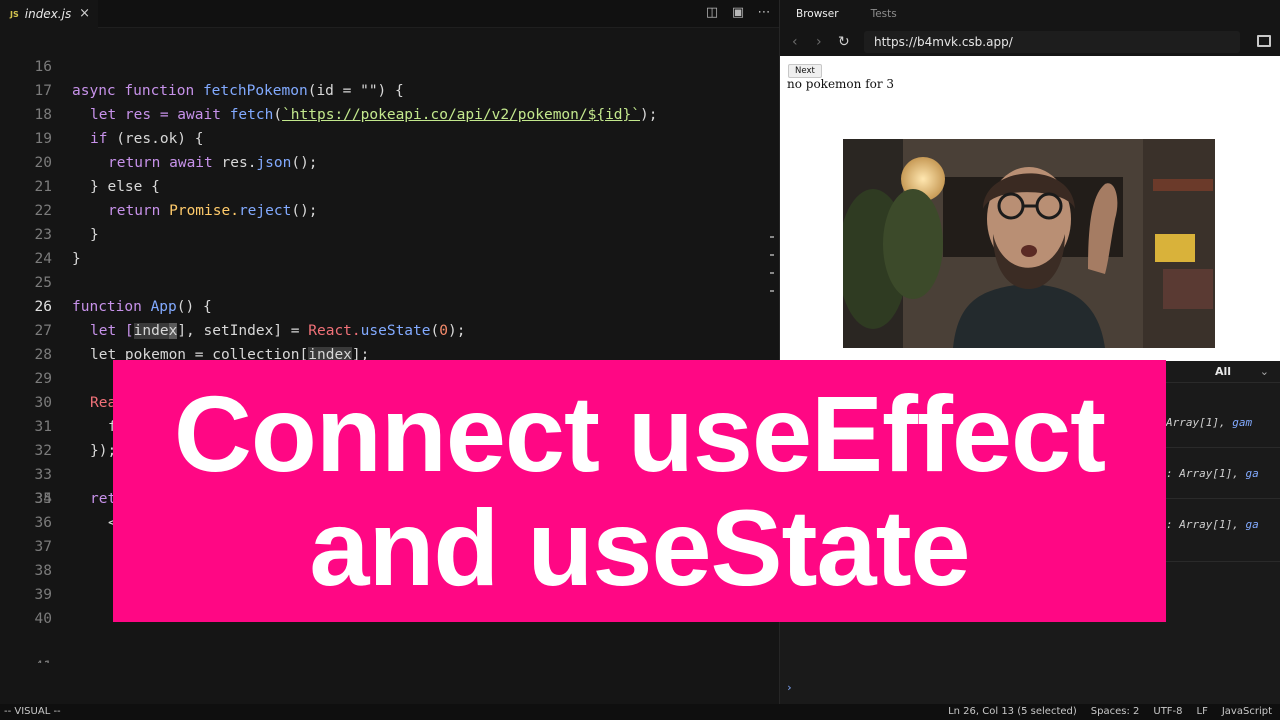 The width and height of the screenshot is (1280, 720). What do you see at coordinates (1247, 711) in the screenshot?
I see `language-mode: JavaScript` at bounding box center [1247, 711].